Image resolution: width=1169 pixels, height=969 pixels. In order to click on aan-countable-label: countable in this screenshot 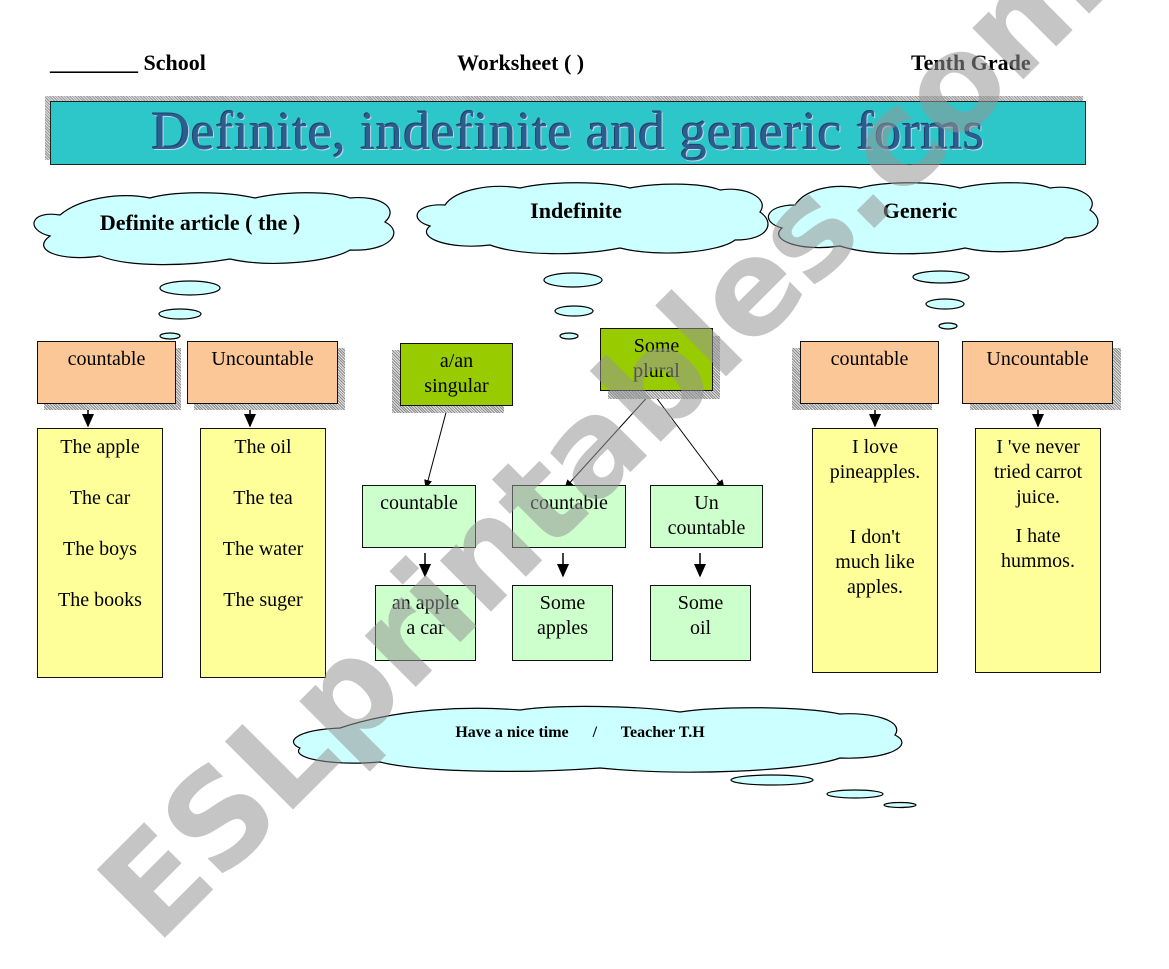, I will do `click(419, 503)`.